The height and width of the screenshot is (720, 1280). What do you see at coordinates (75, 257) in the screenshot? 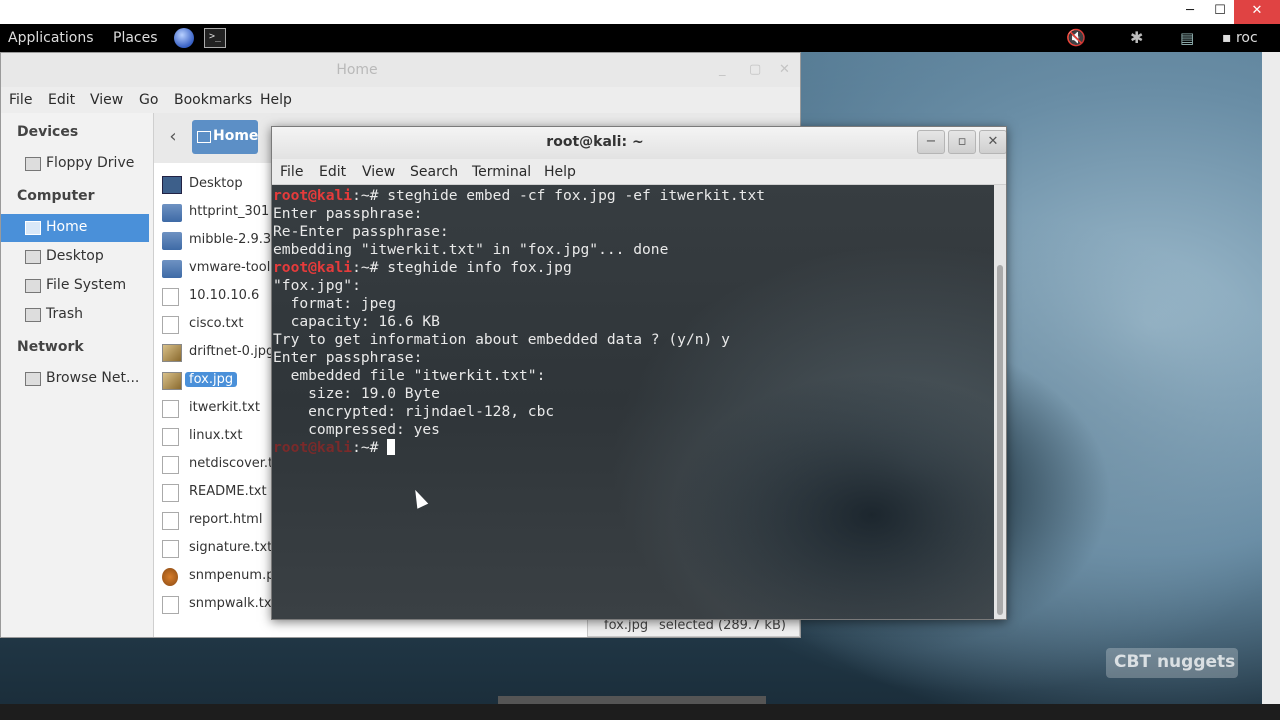
I see `sidebar-item-desktop: Desktop` at bounding box center [75, 257].